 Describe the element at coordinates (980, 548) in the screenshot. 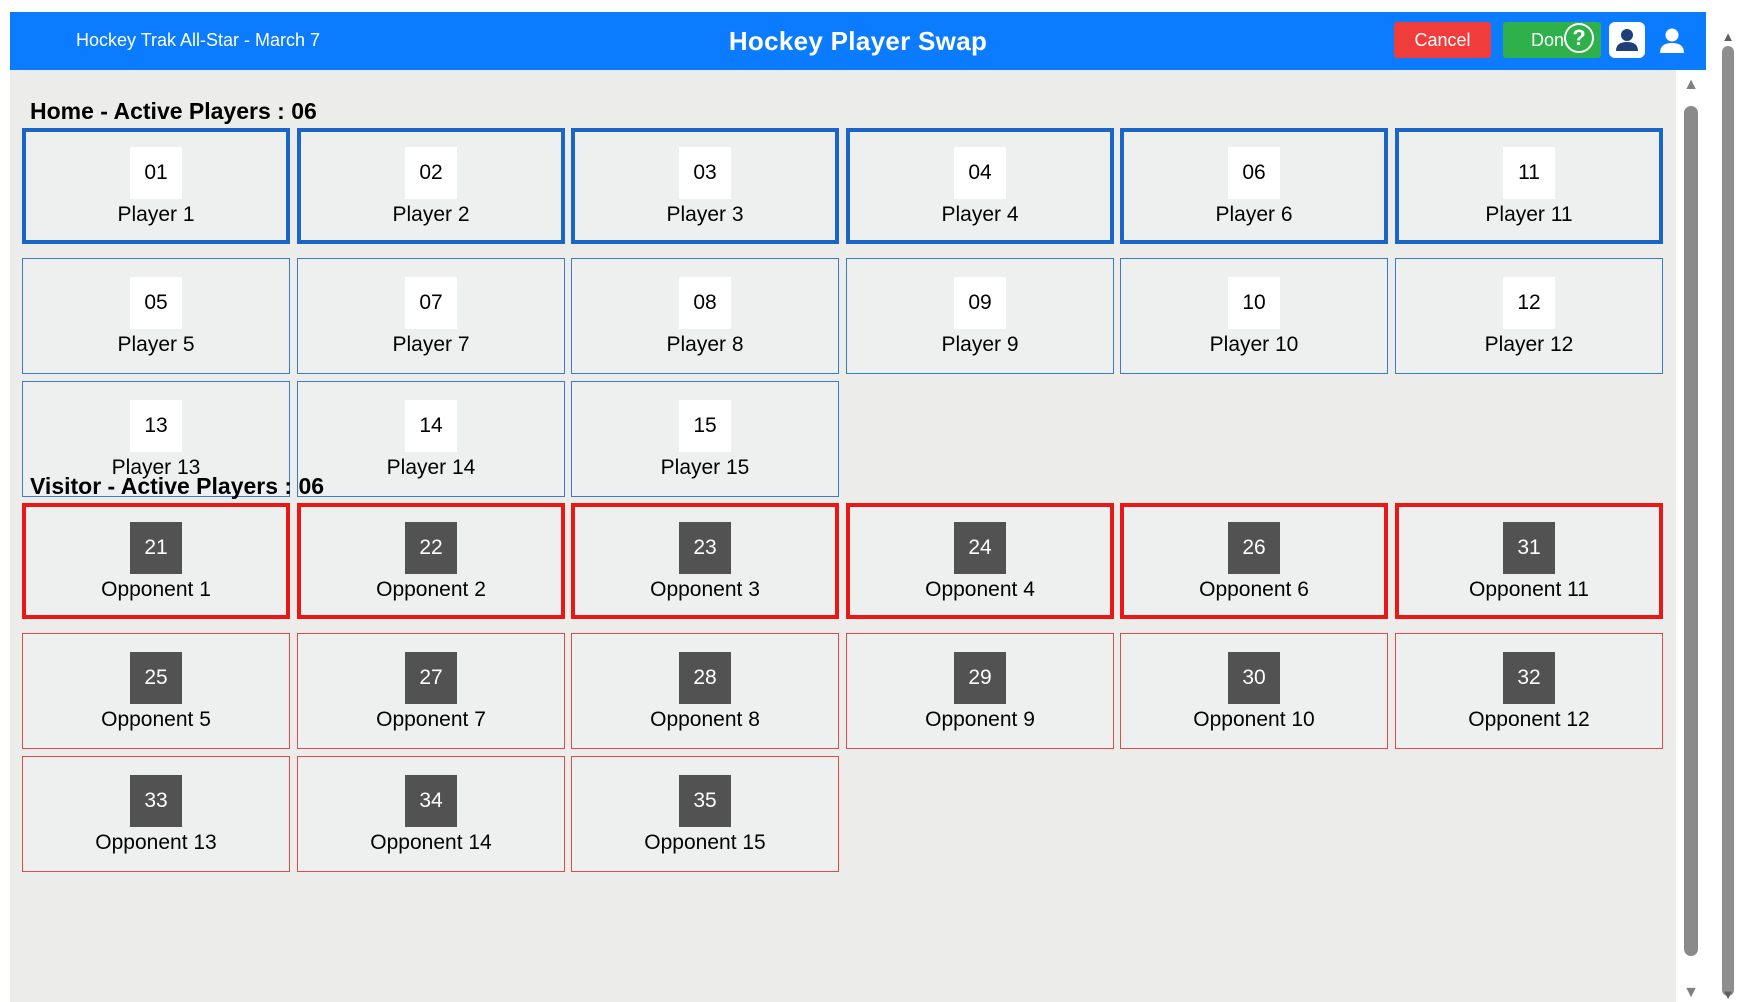

I see `jersey-number: 24` at that location.